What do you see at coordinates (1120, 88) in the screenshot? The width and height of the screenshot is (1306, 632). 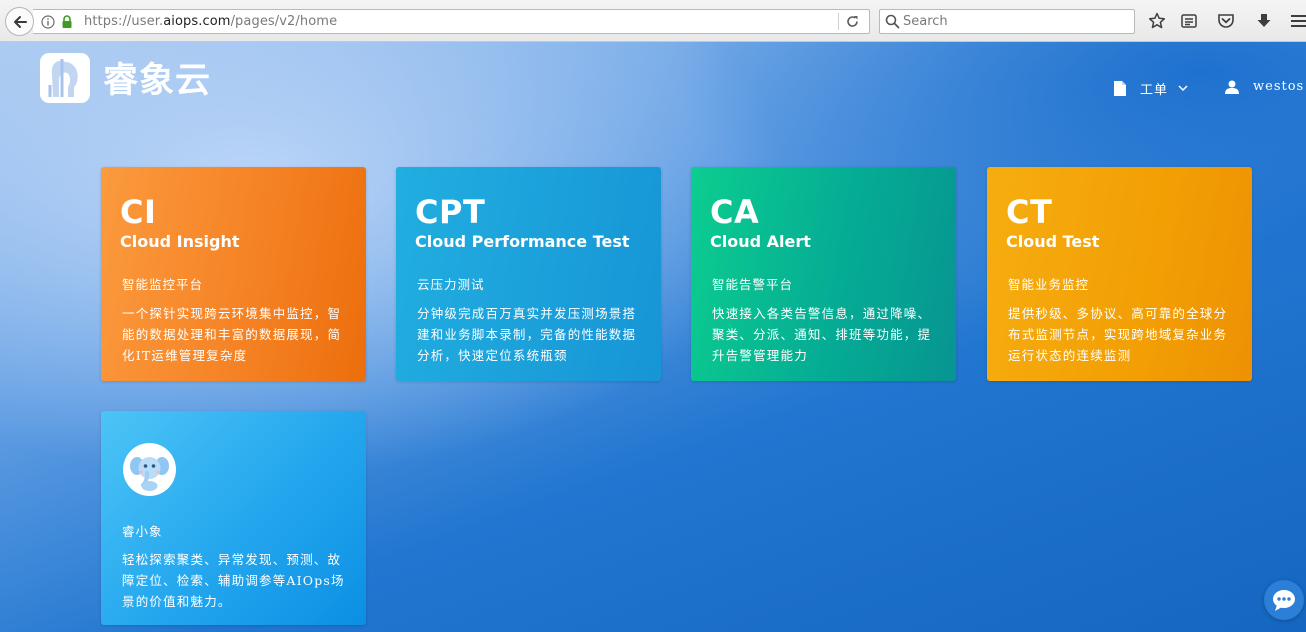 I see `document-icon` at bounding box center [1120, 88].